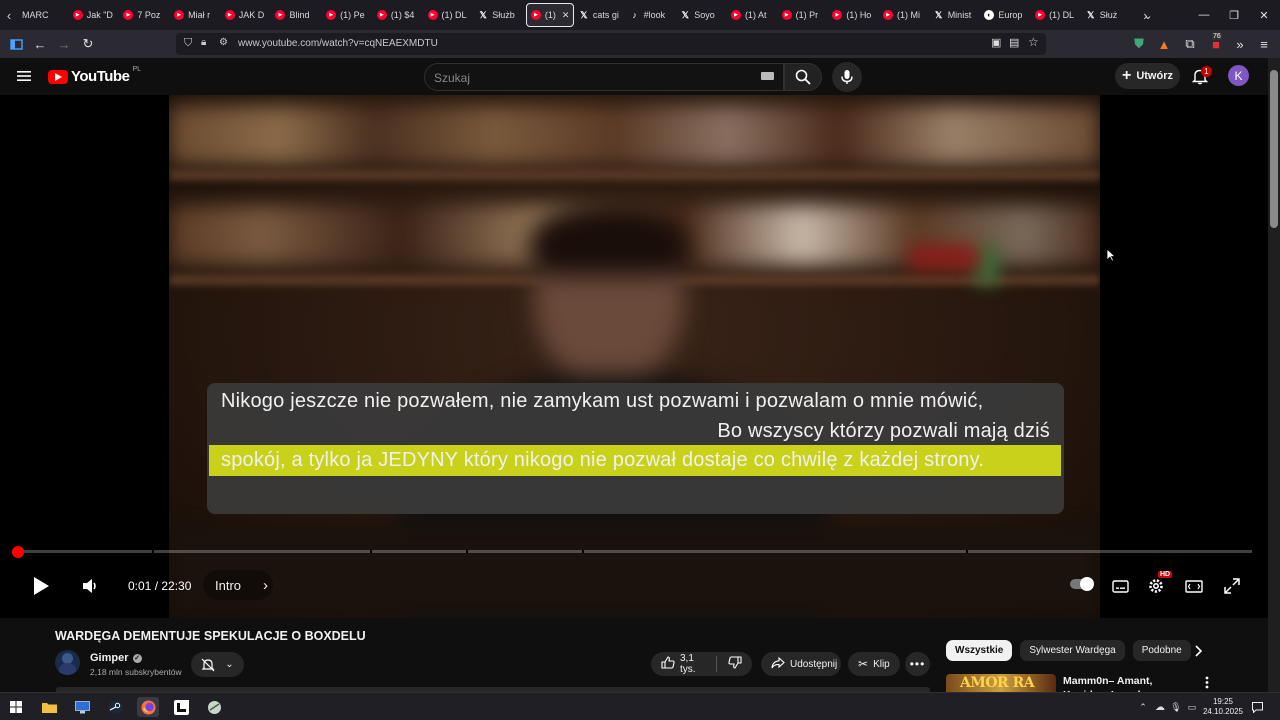  What do you see at coordinates (90, 586) in the screenshot?
I see `volume-button` at bounding box center [90, 586].